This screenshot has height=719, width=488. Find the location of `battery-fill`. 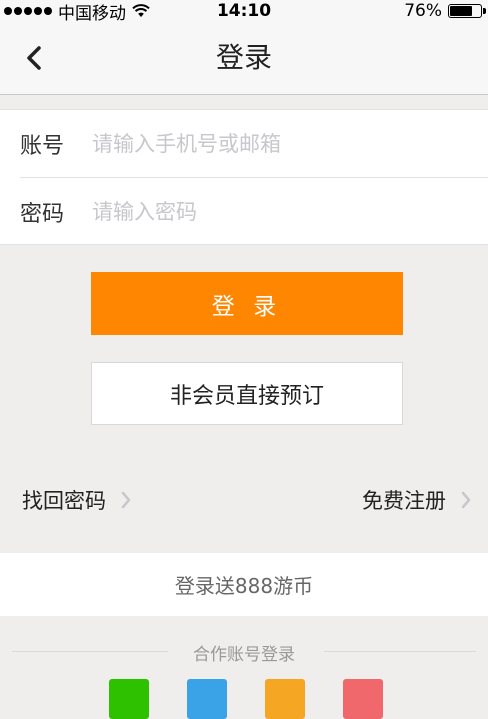

battery-fill is located at coordinates (461, 11).